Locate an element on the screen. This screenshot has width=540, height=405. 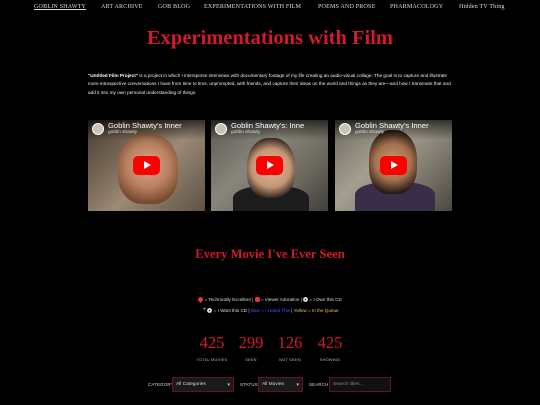
status-label: STATUS is located at coordinates (249, 384).